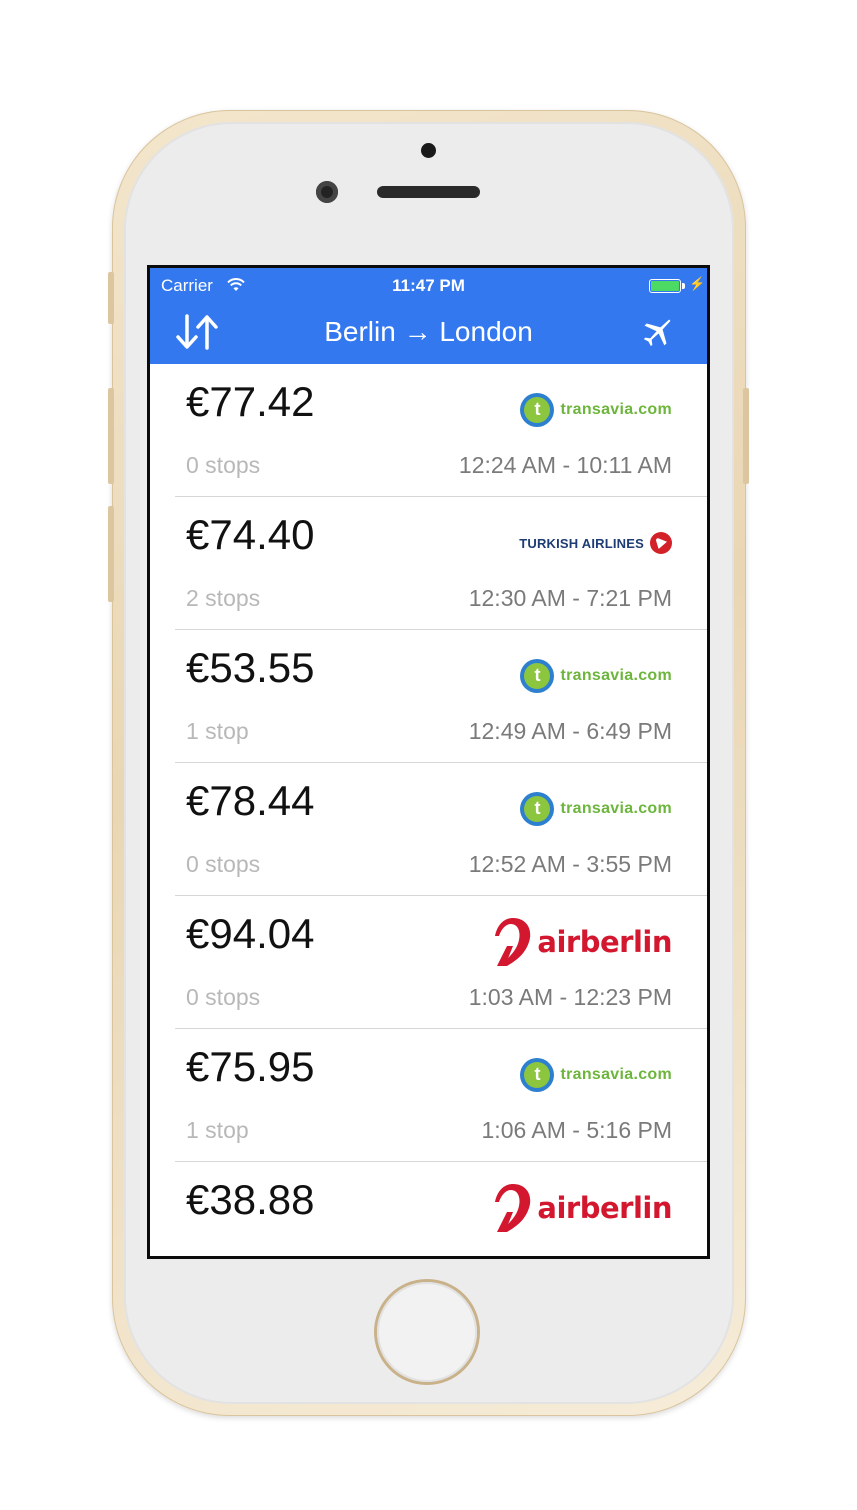 The height and width of the screenshot is (1510, 857). What do you see at coordinates (428, 192) in the screenshot?
I see `earpiece-speaker` at bounding box center [428, 192].